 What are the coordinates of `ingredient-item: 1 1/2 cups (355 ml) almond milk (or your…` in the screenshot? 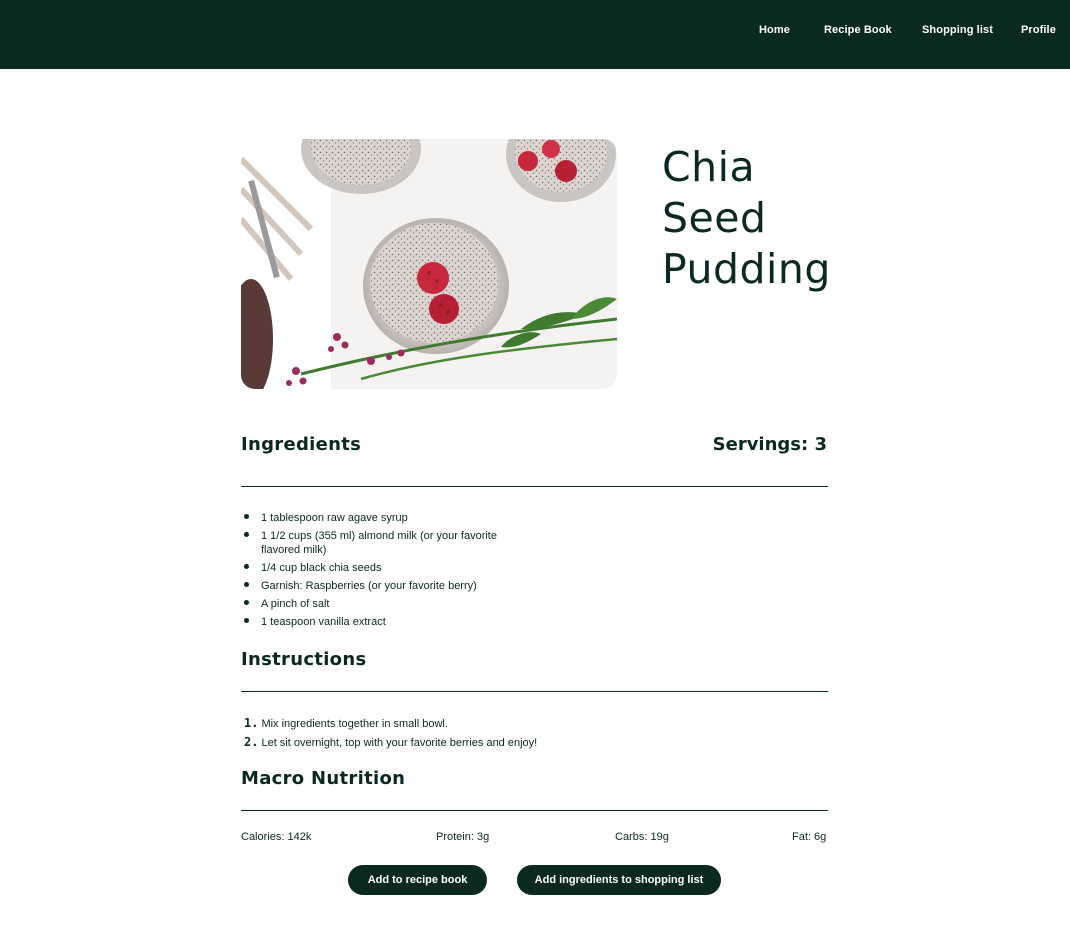 It's located at (372, 543).